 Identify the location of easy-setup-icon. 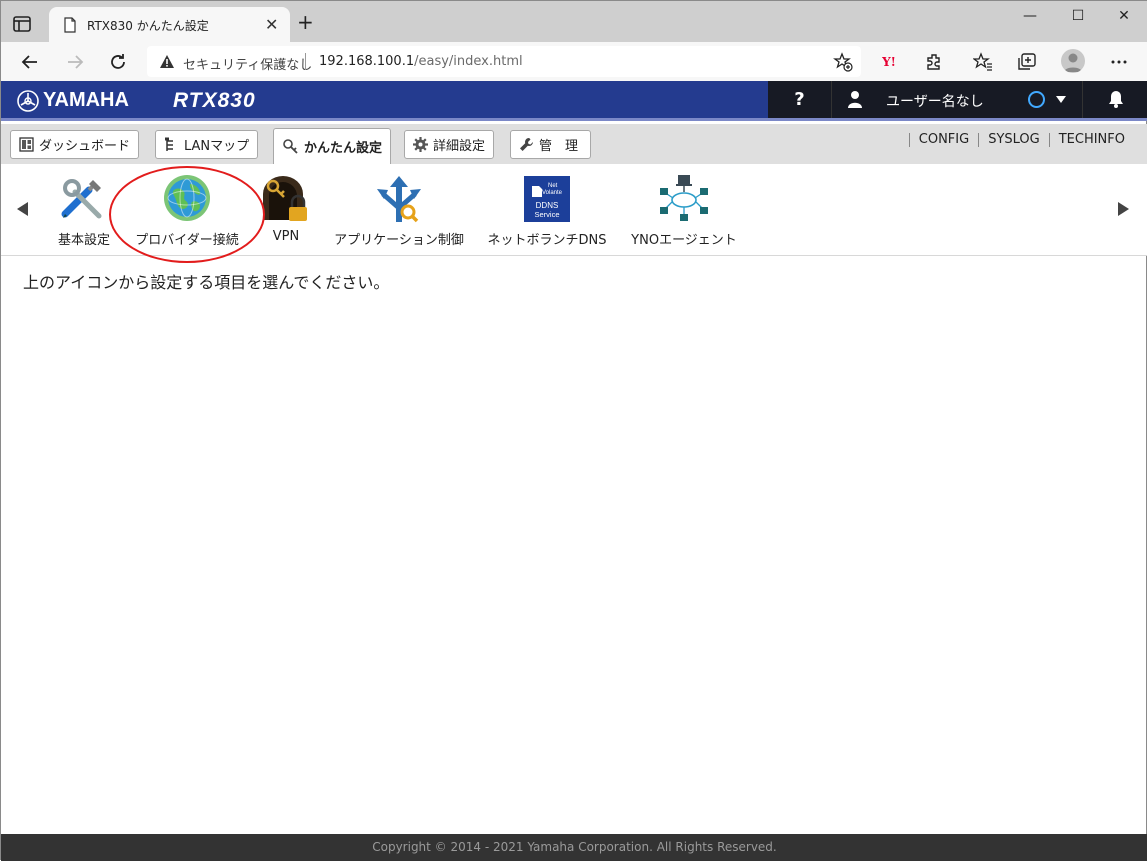
(290, 146).